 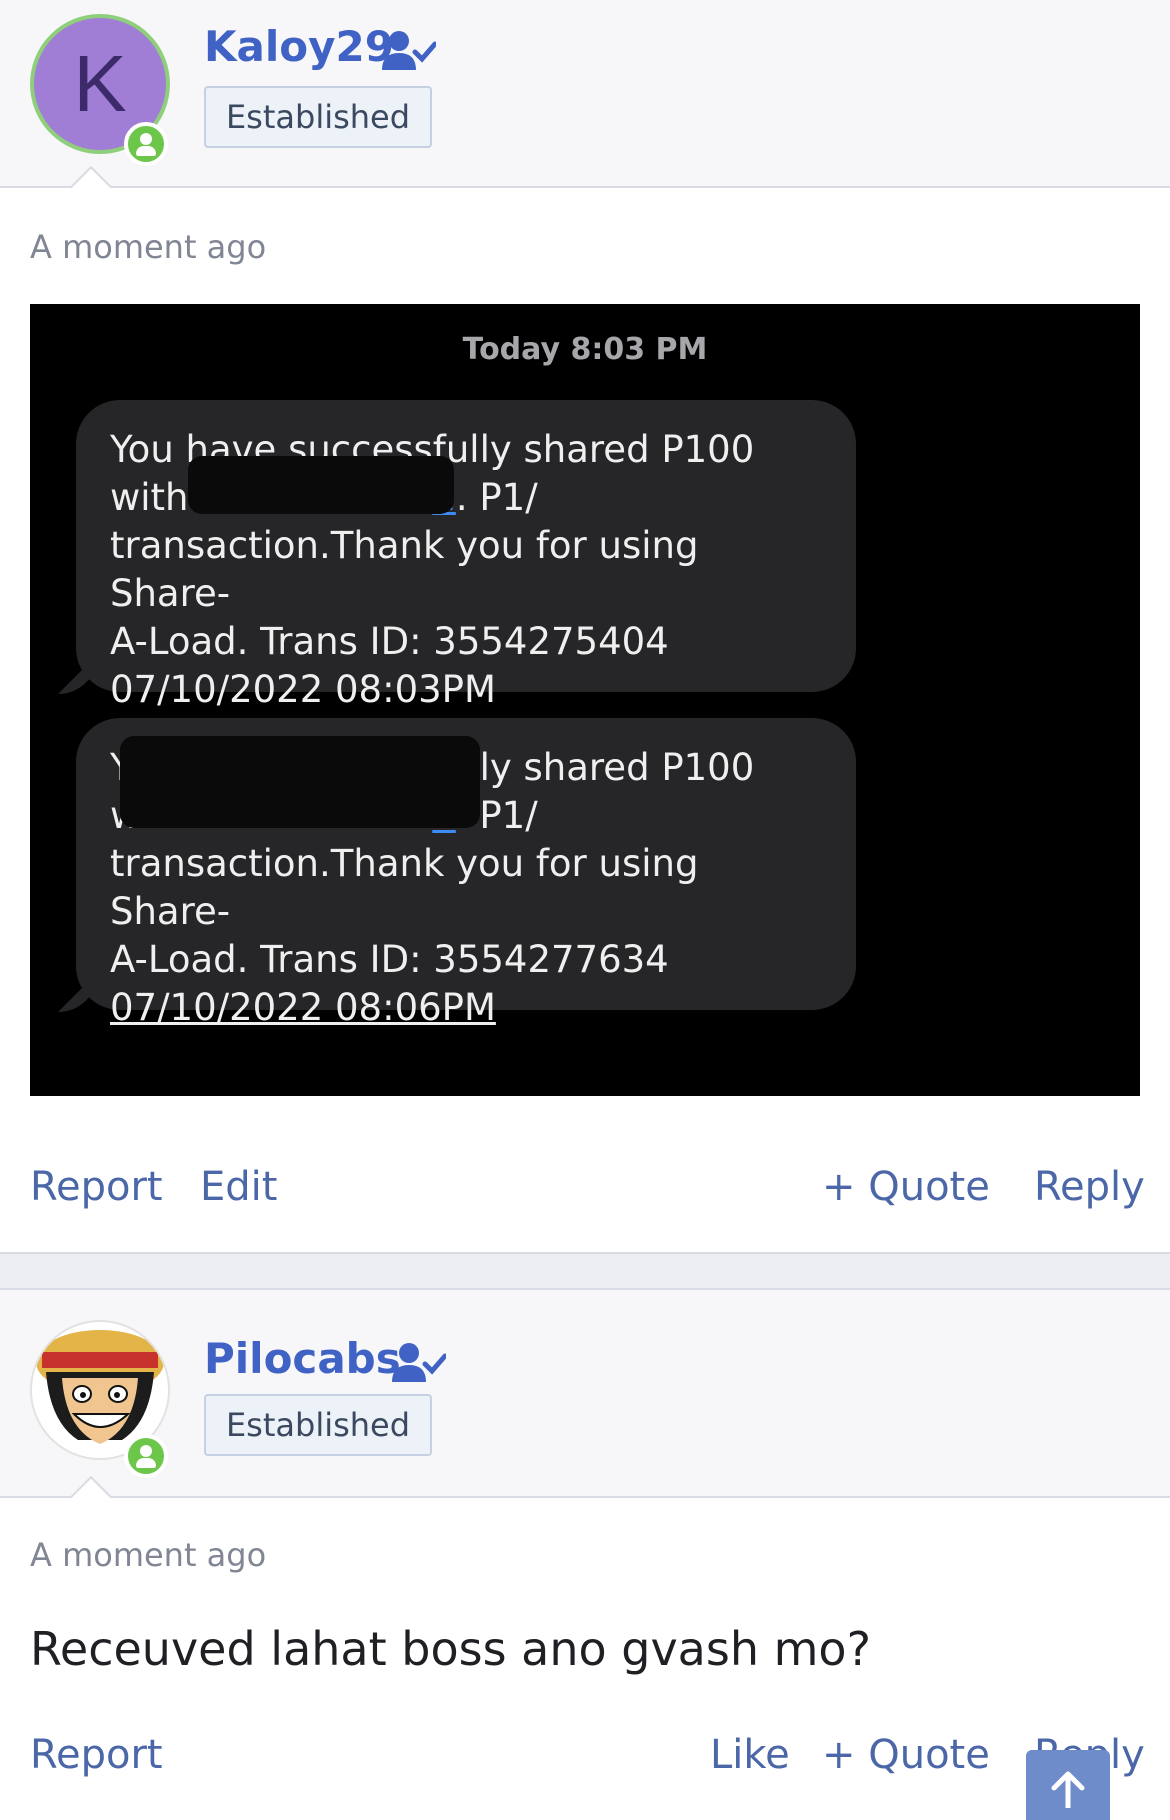 I want to click on post-actions: Report Like + Quote Reply, so click(x=587, y=1759).